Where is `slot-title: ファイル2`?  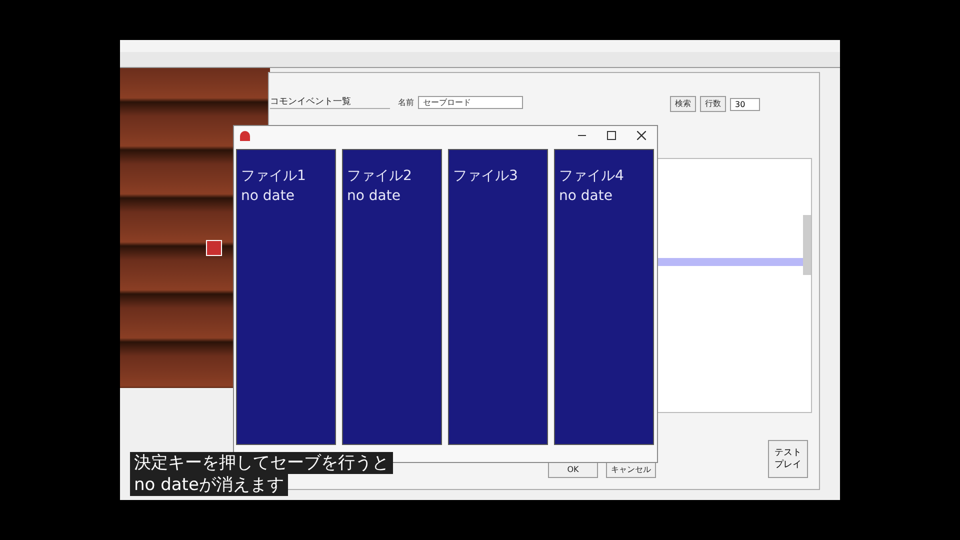 slot-title: ファイル2 is located at coordinates (380, 176).